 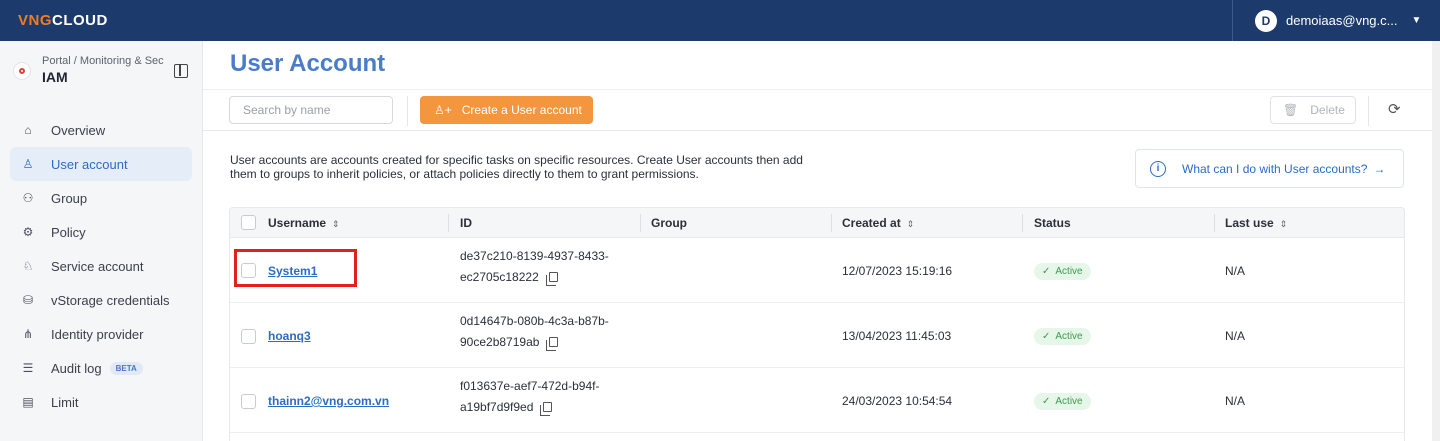 I want to click on username-link: thainn2@vng.com.vn, so click(x=328, y=401).